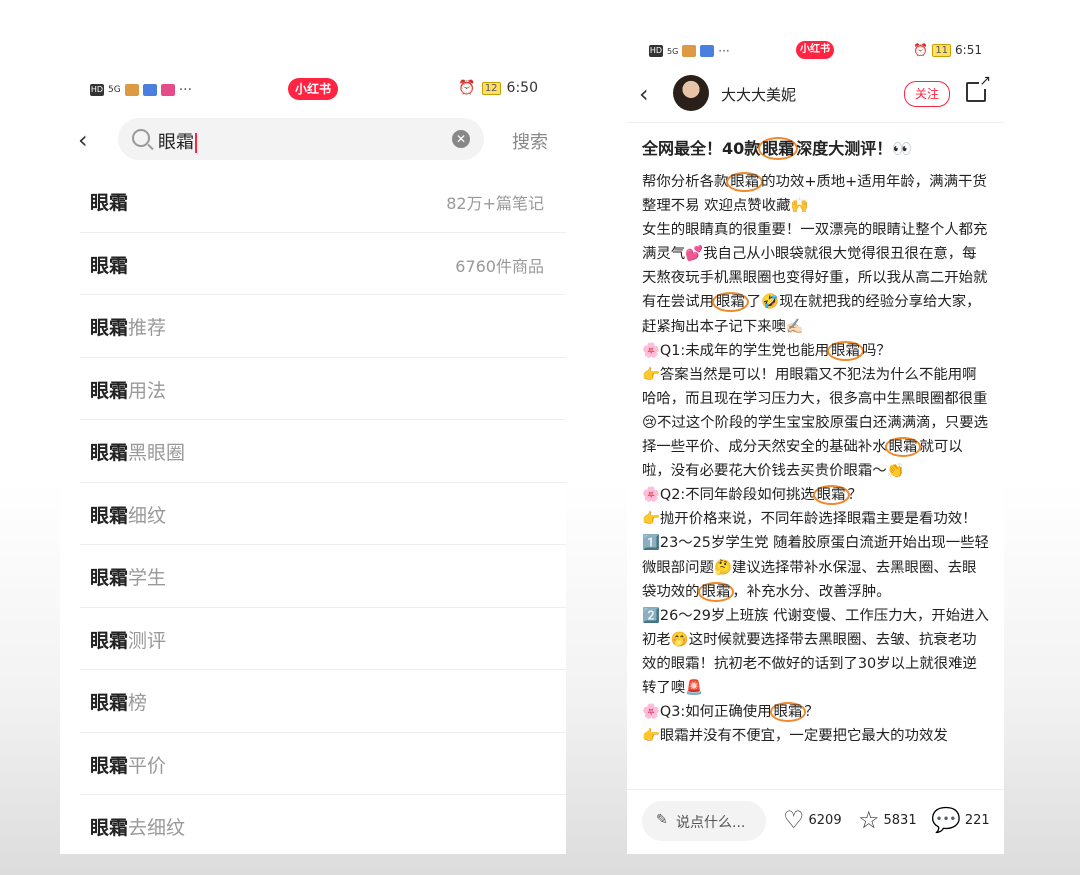  Describe the element at coordinates (128, 390) in the screenshot. I see `suggestion-keyword: 眼霜用法` at that location.